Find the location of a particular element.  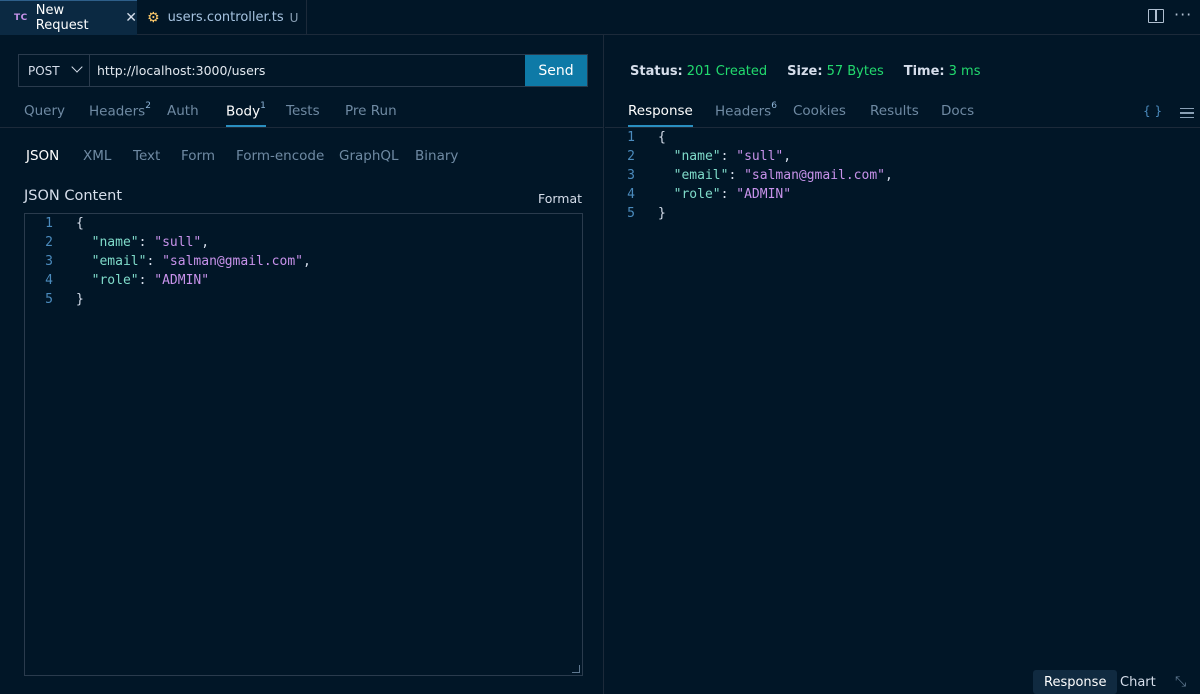

code-line: 5} is located at coordinates (303, 301).